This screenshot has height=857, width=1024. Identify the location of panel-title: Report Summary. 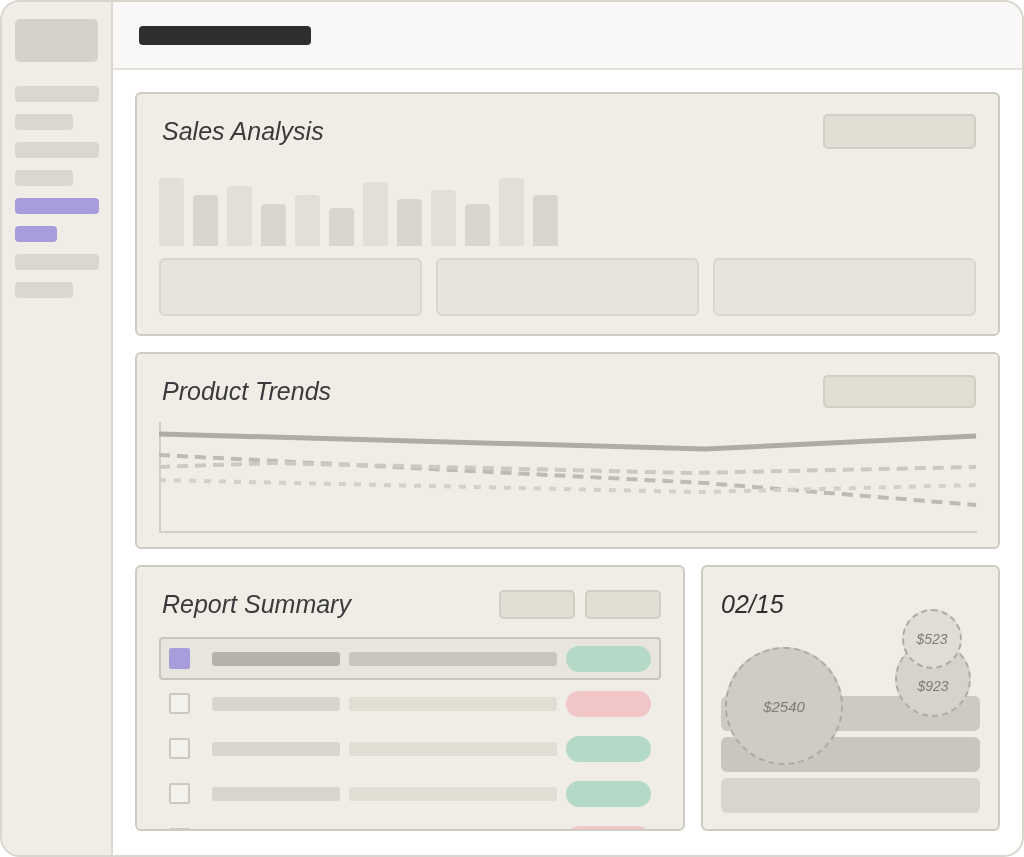
(256, 604).